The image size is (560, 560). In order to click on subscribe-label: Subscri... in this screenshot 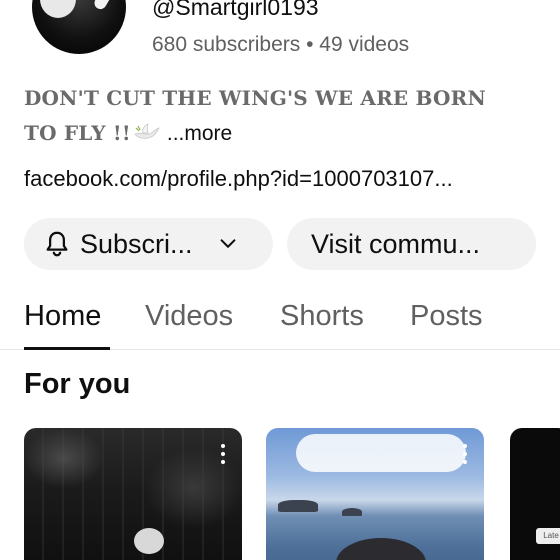, I will do `click(136, 243)`.